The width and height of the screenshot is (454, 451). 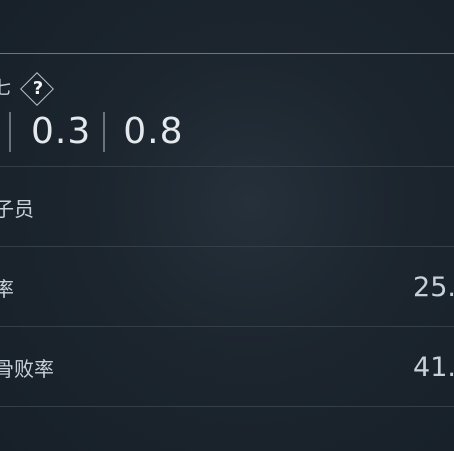 I want to click on stat-row-value: 25., so click(x=433, y=287).